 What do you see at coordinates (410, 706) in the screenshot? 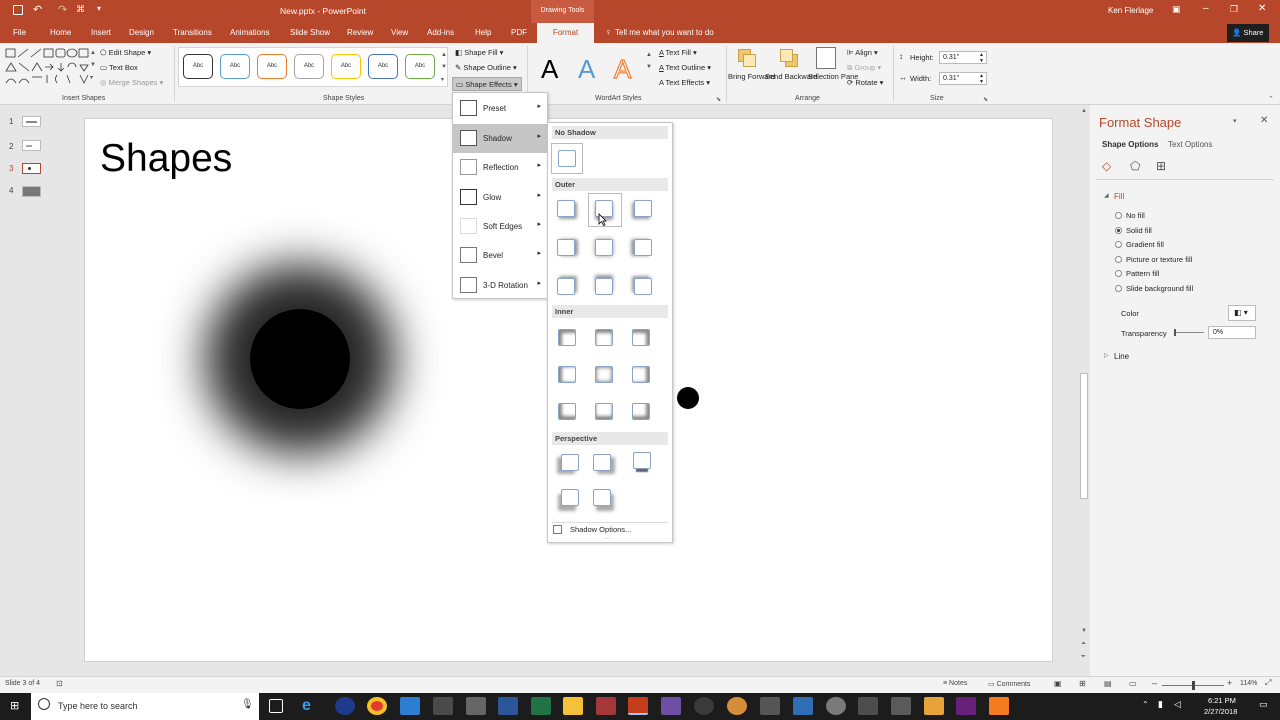
I see `remote-desktop-icon` at bounding box center [410, 706].